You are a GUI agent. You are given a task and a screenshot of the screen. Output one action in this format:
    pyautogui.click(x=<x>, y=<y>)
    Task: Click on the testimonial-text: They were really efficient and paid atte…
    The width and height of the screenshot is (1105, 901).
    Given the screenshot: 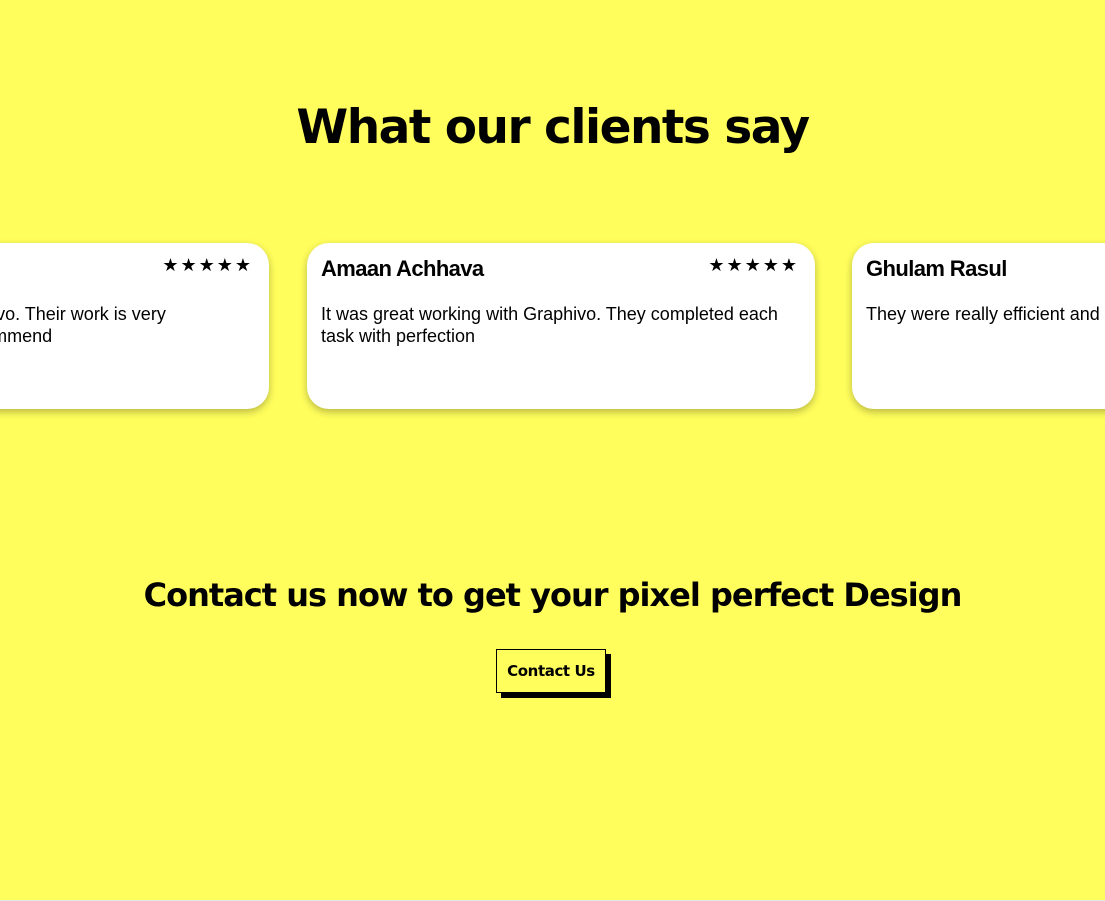 What is the action you would take?
    pyautogui.click(x=985, y=314)
    